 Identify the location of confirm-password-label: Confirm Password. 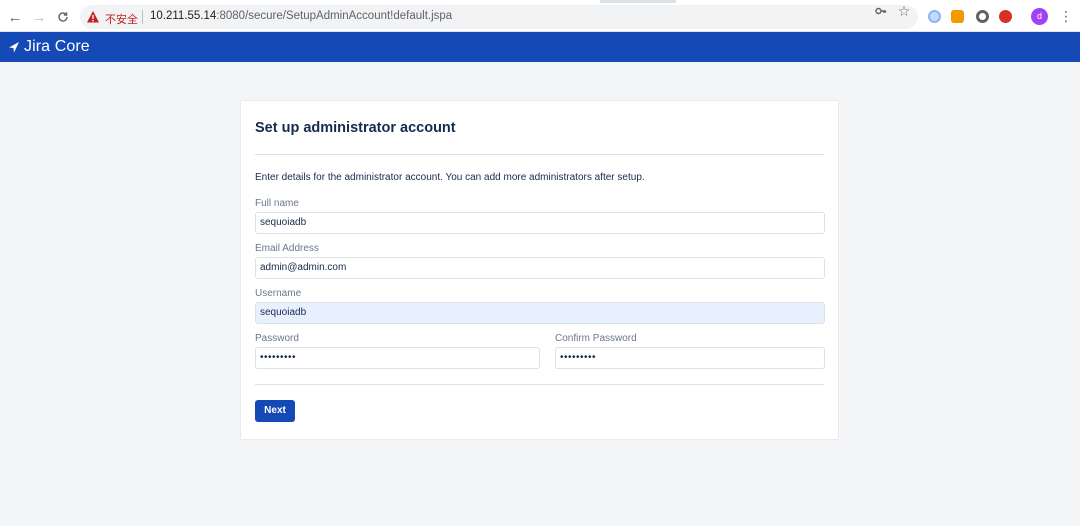
(596, 338).